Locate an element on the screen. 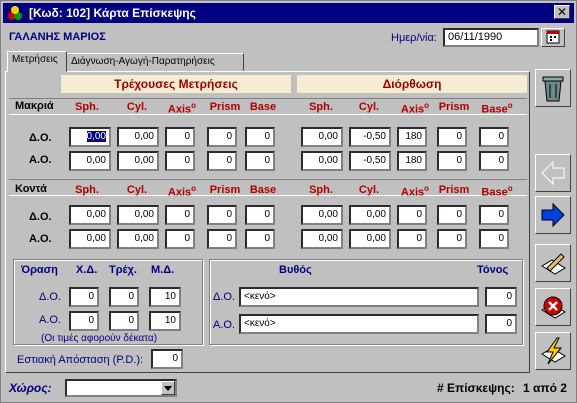 Image resolution: width=577 pixels, height=403 pixels. vision-col-md: Μ.Δ. is located at coordinates (163, 270).